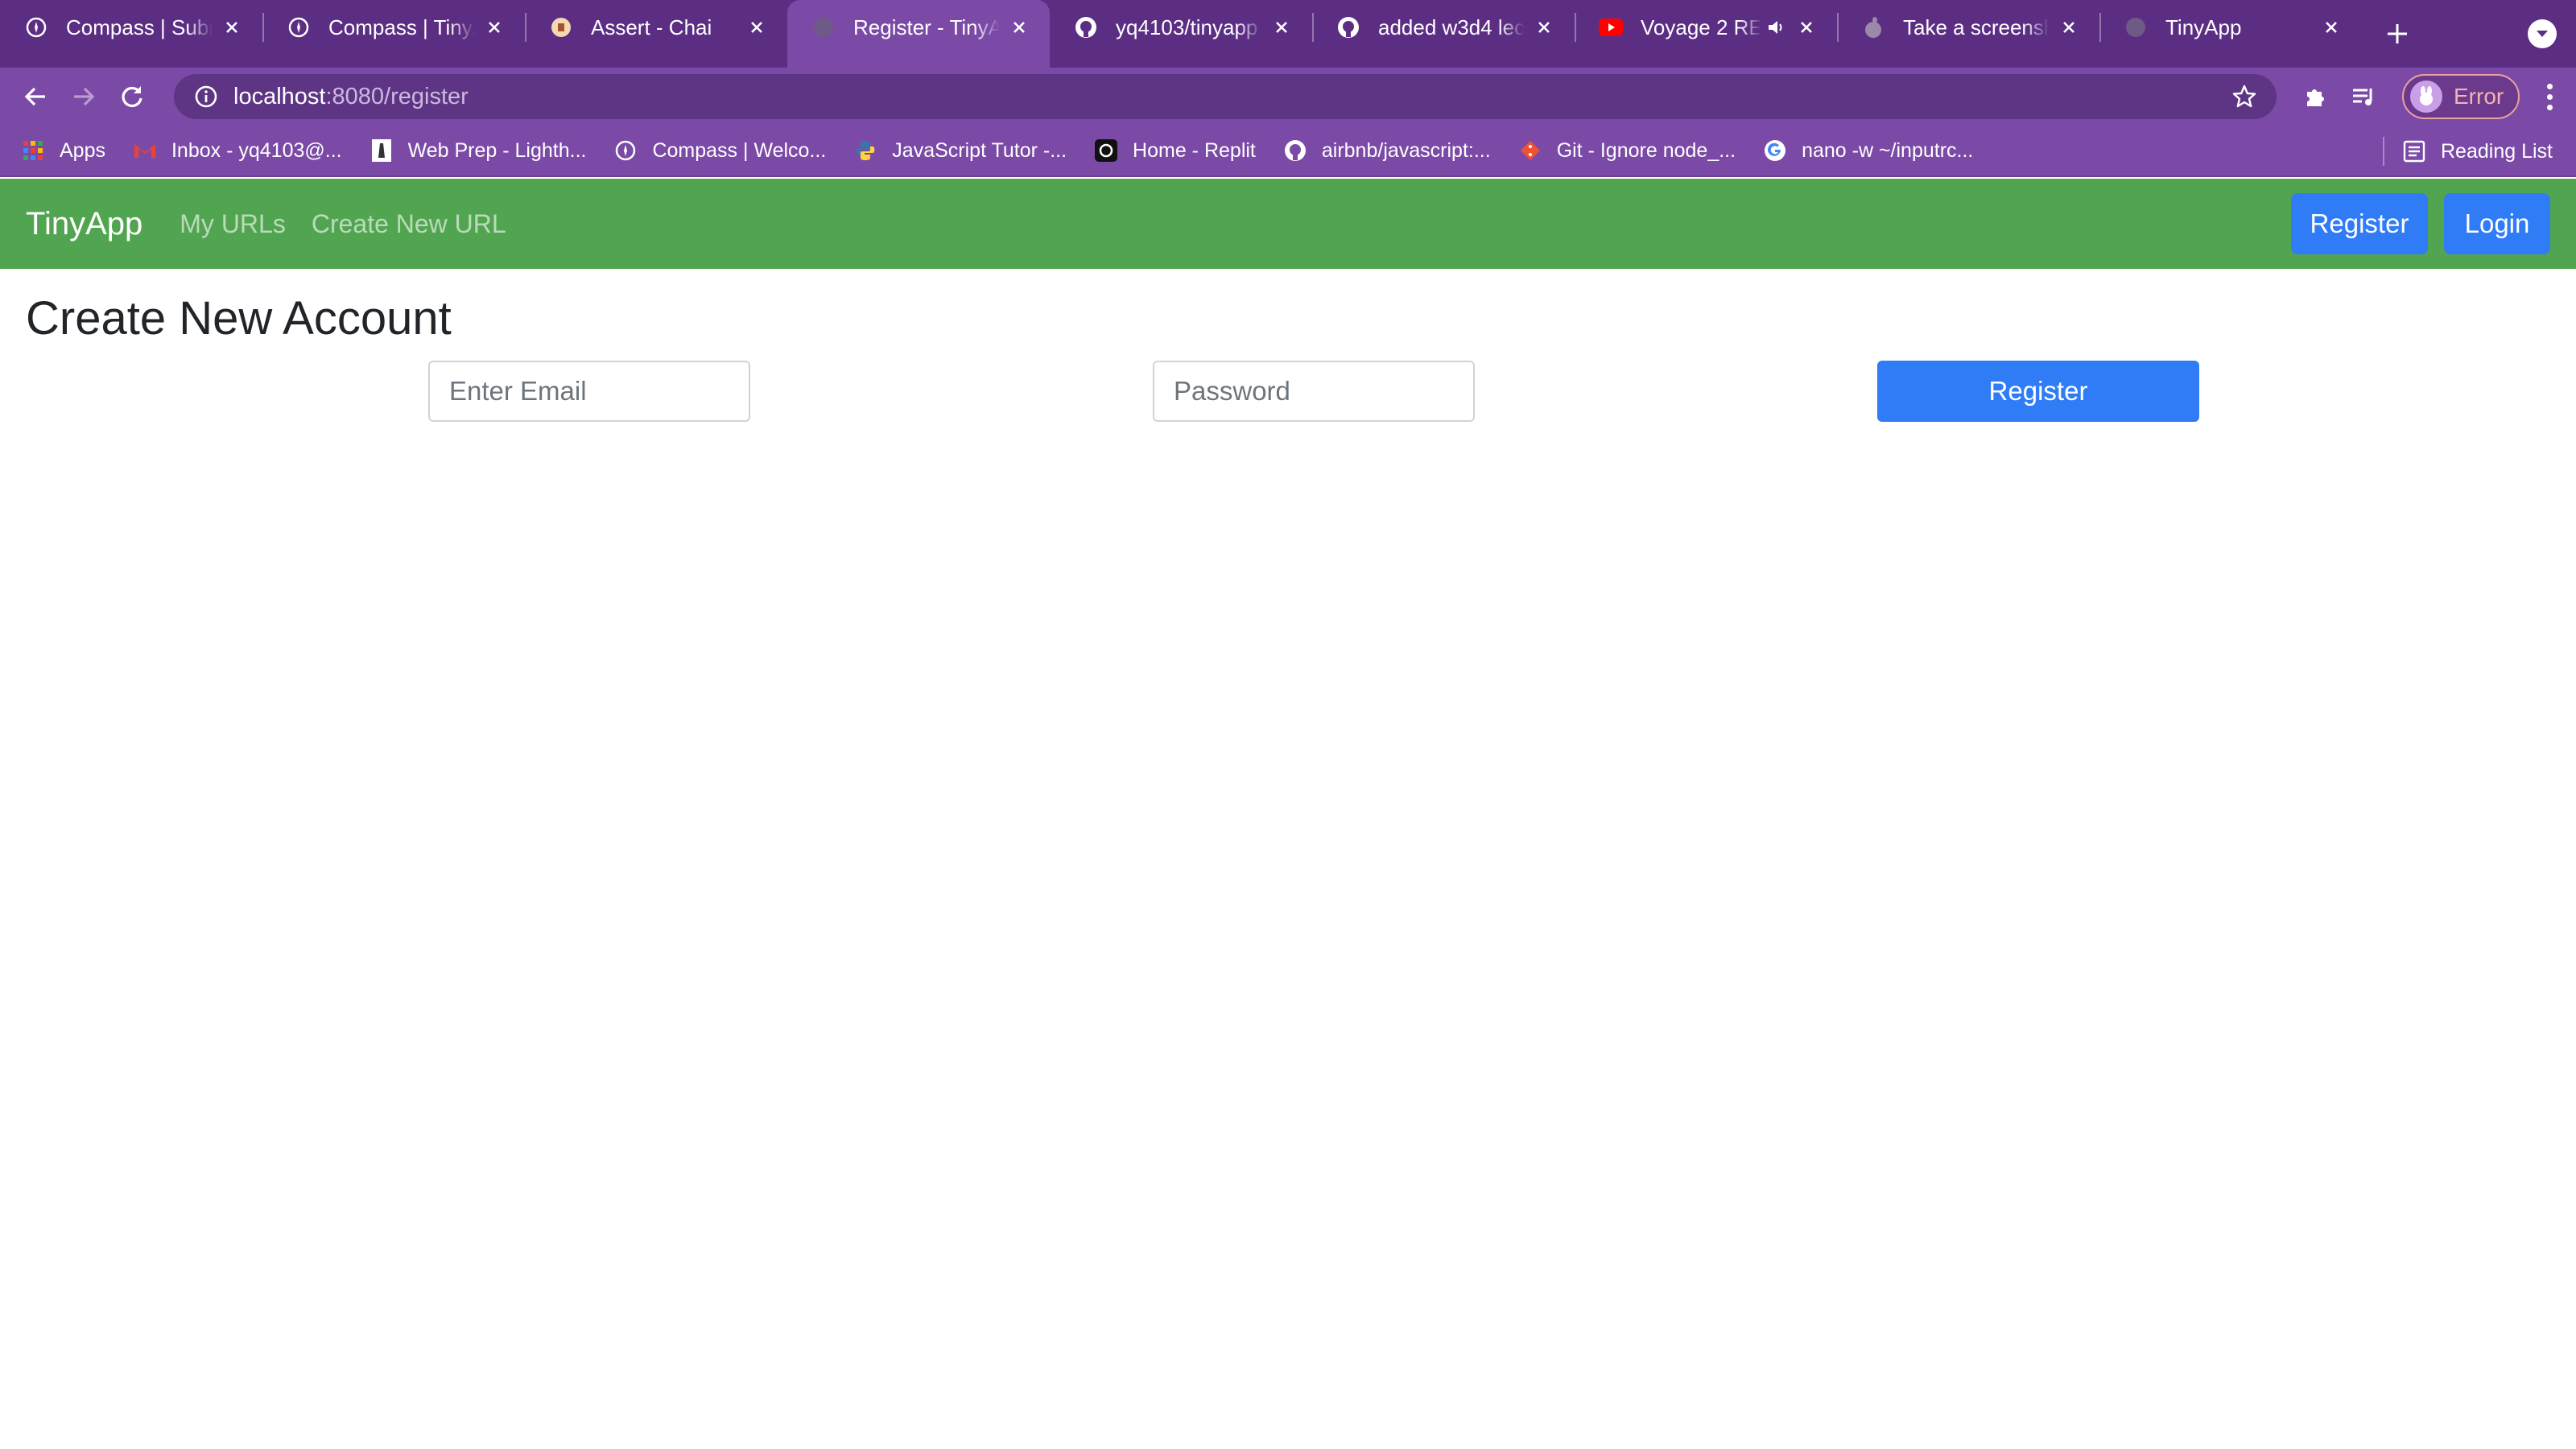 The image size is (2576, 1449). I want to click on toolbar-actions: Error, so click(2426, 96).